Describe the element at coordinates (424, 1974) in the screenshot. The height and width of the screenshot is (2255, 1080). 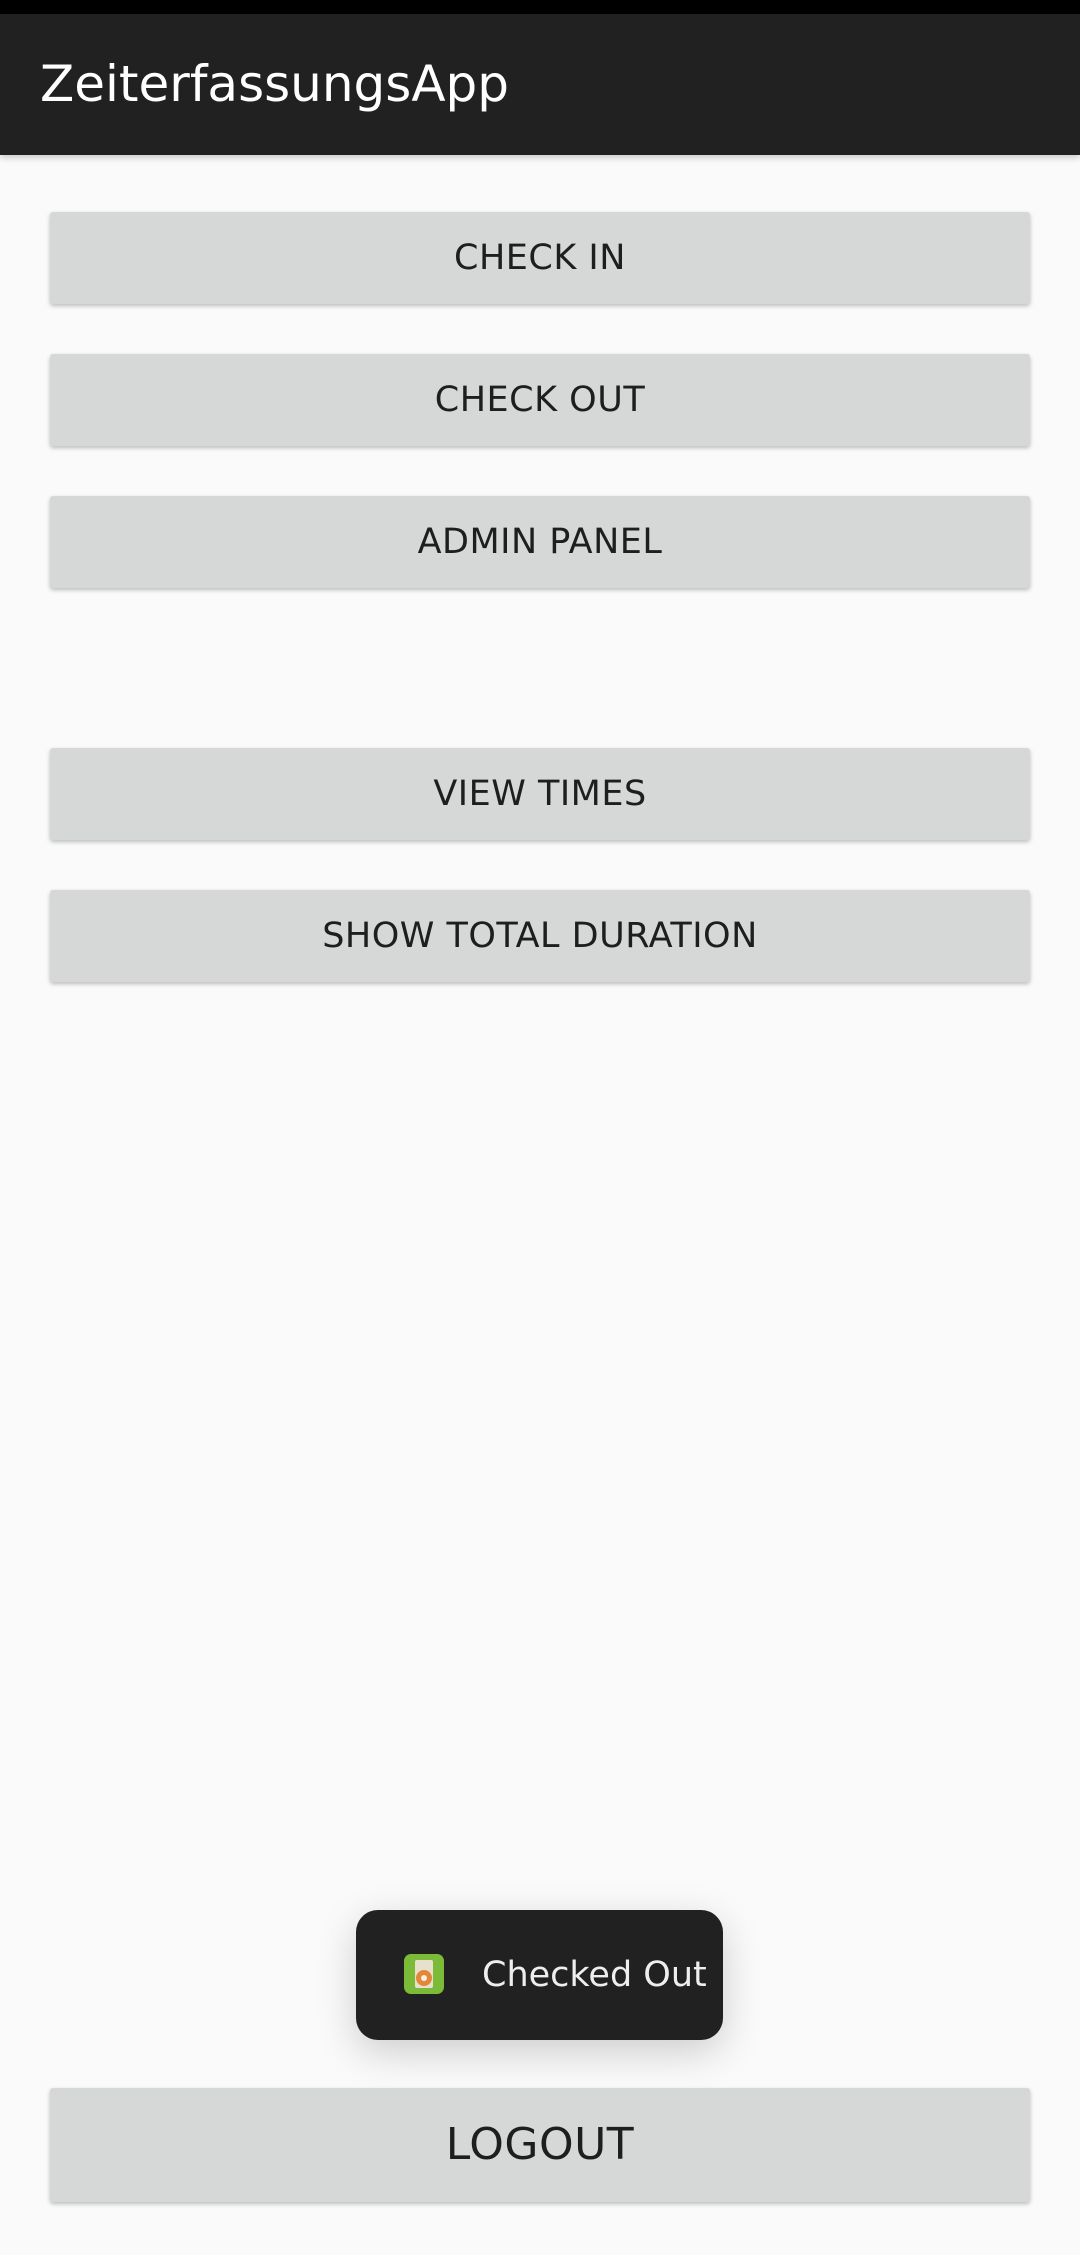
I see `app-clipboard-clock-icon` at that location.